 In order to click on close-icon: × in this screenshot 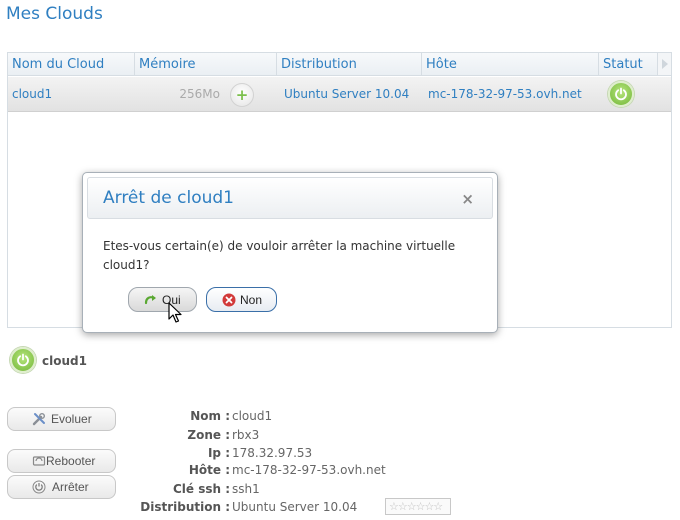, I will do `click(467, 199)`.